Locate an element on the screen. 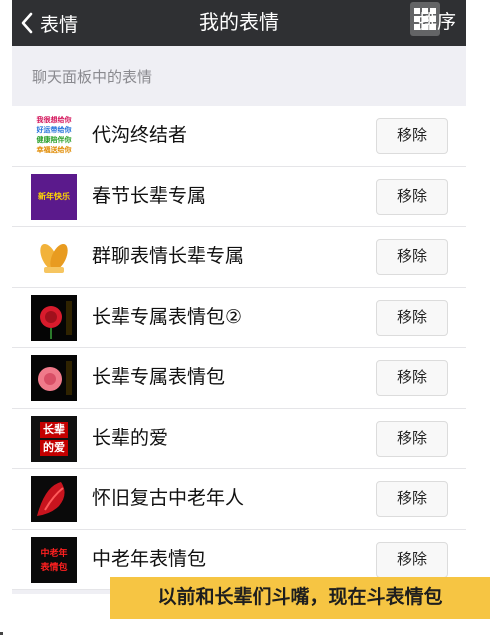 Image resolution: width=500 pixels, height=642 pixels. new-year-sticker-icon: 新年快乐 is located at coordinates (54, 196).